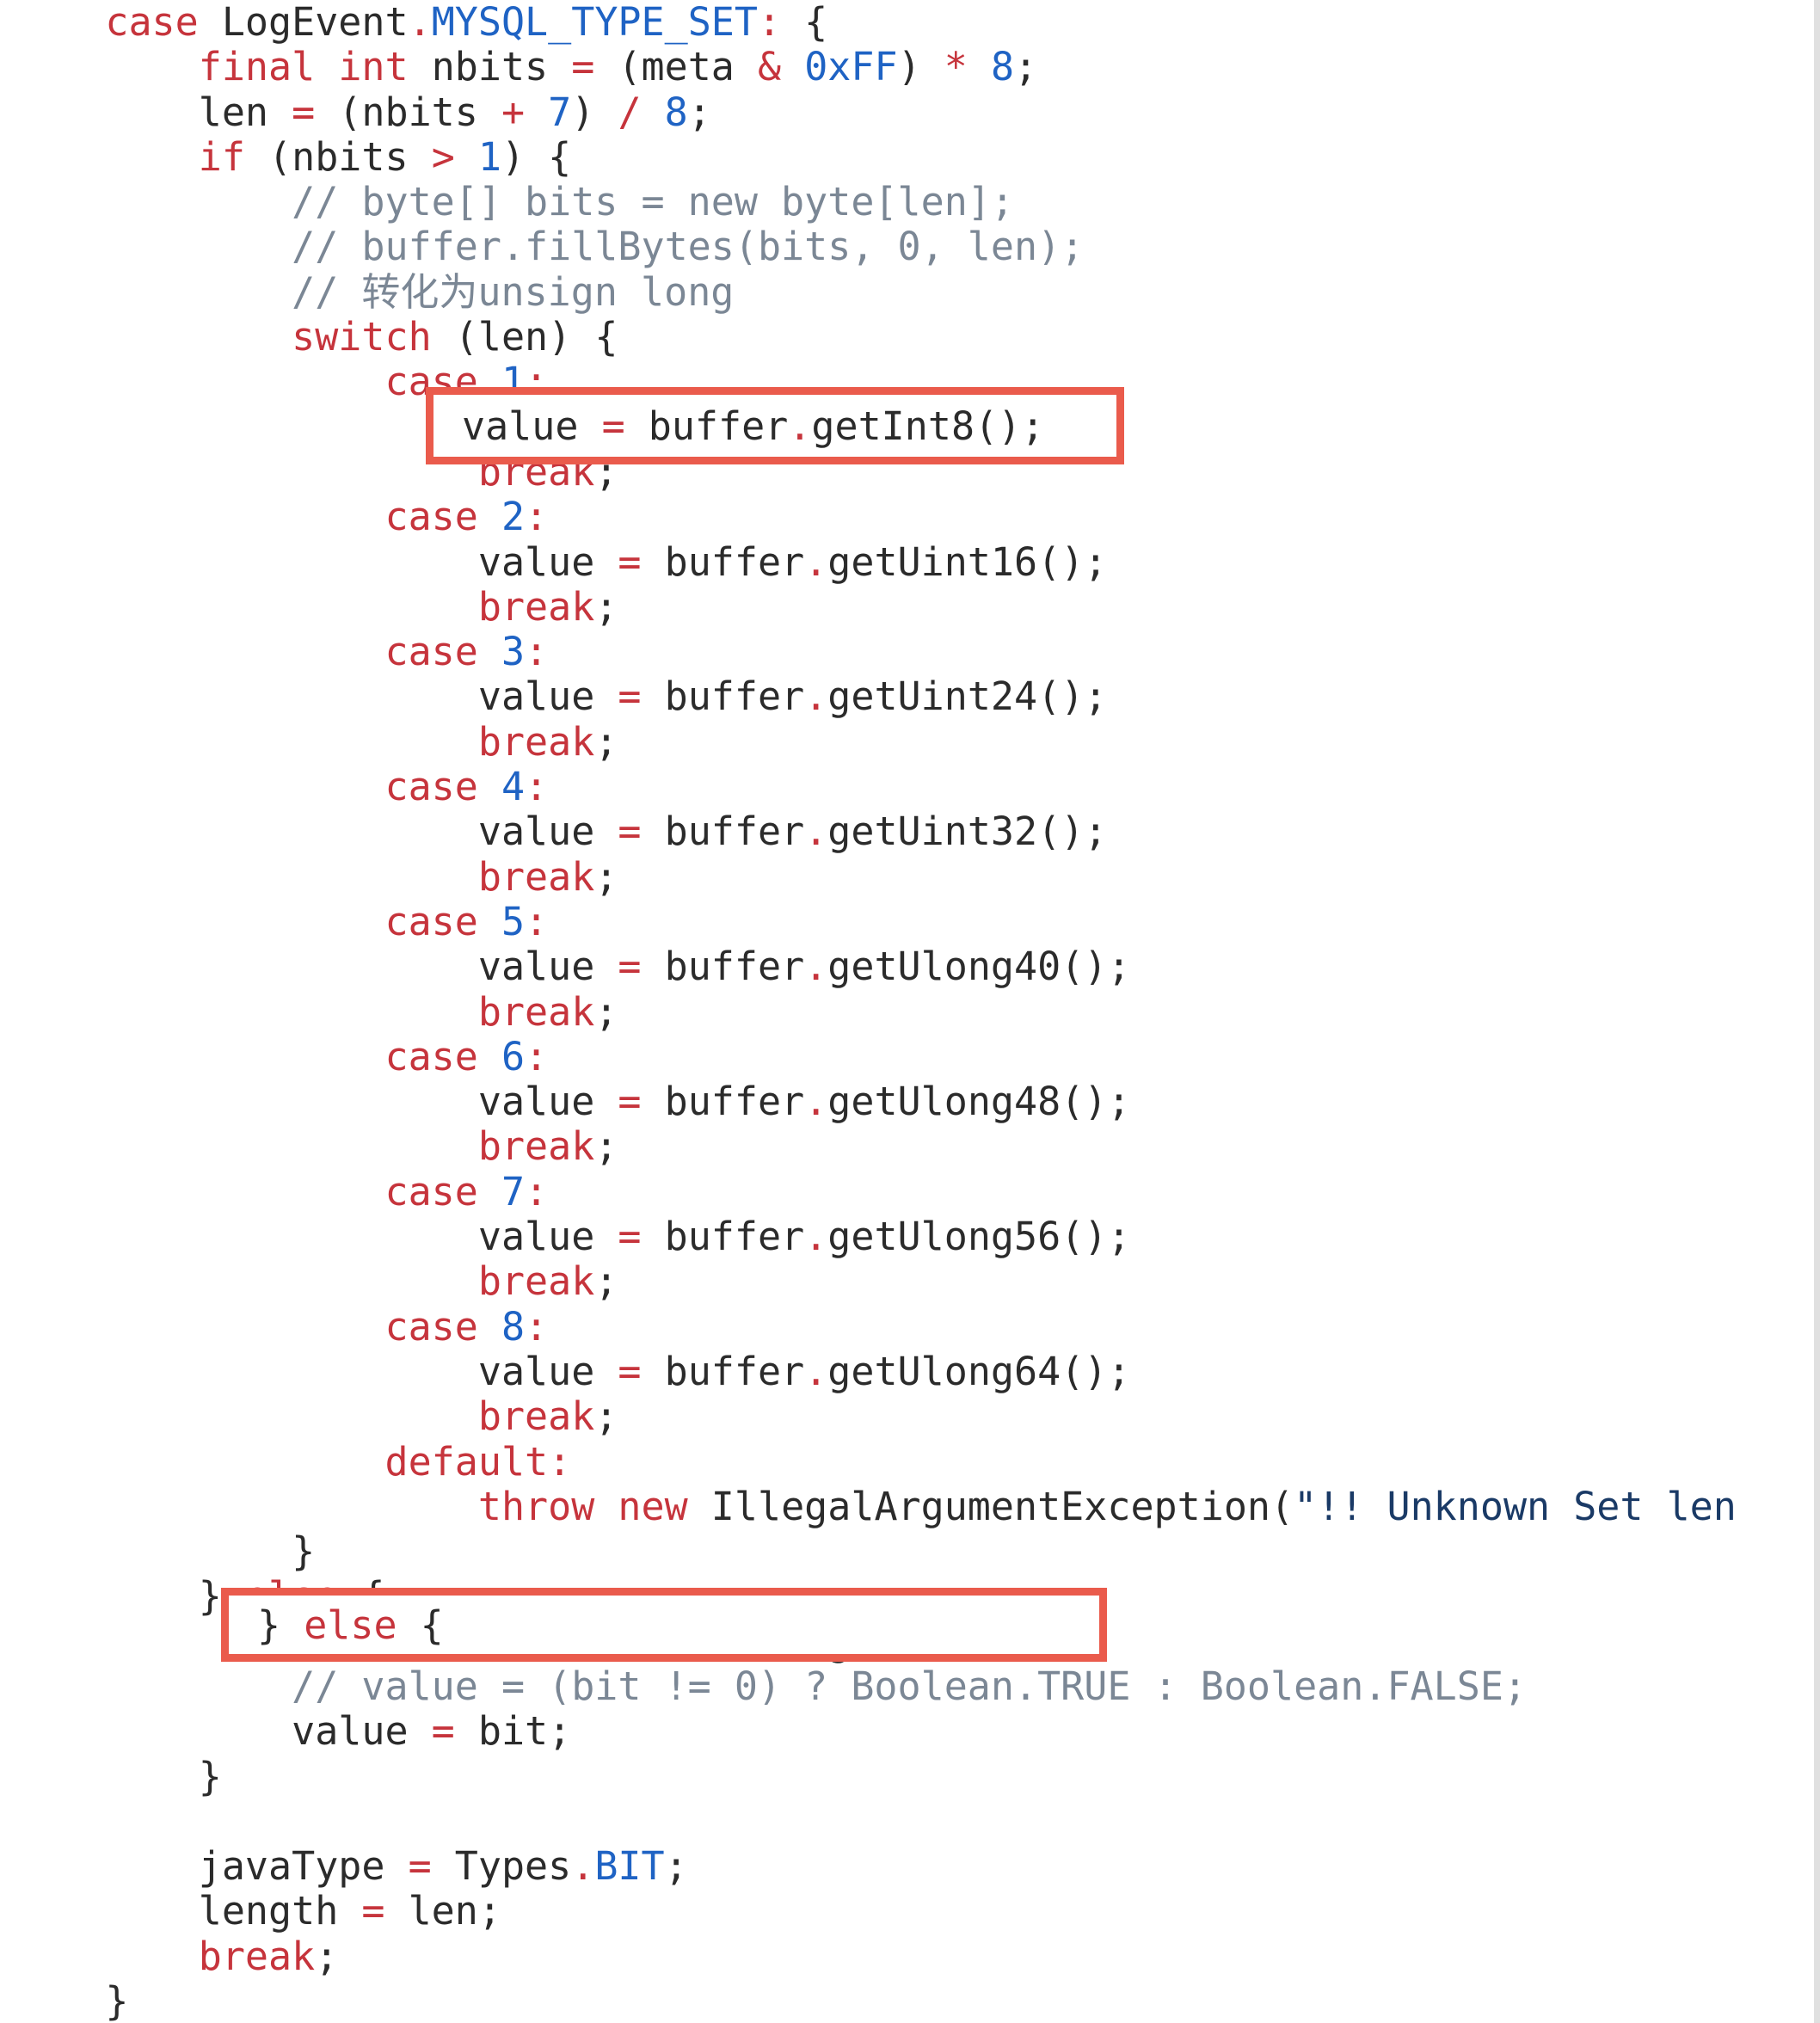 The width and height of the screenshot is (1820, 2023). Describe the element at coordinates (467, 1191) in the screenshot. I see `code-line: case 7:` at that location.